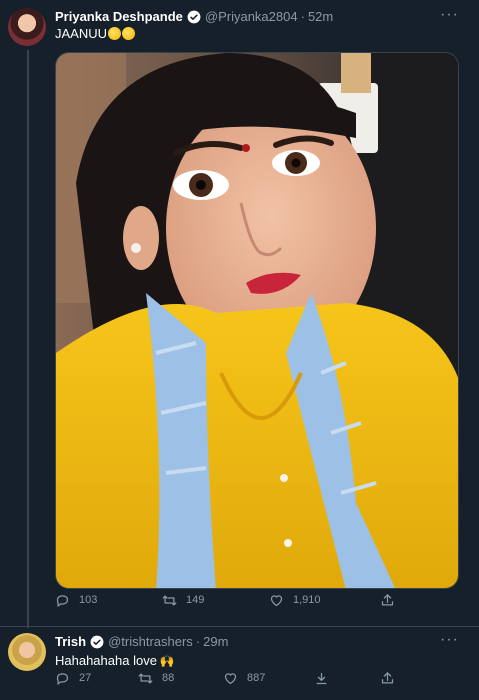 Image resolution: width=479 pixels, height=700 pixels. I want to click on reply-button: 27, so click(73, 678).